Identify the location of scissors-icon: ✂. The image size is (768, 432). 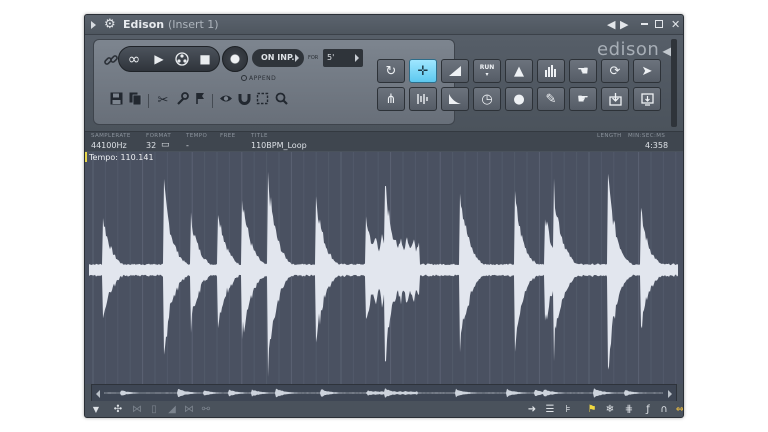
(163, 101).